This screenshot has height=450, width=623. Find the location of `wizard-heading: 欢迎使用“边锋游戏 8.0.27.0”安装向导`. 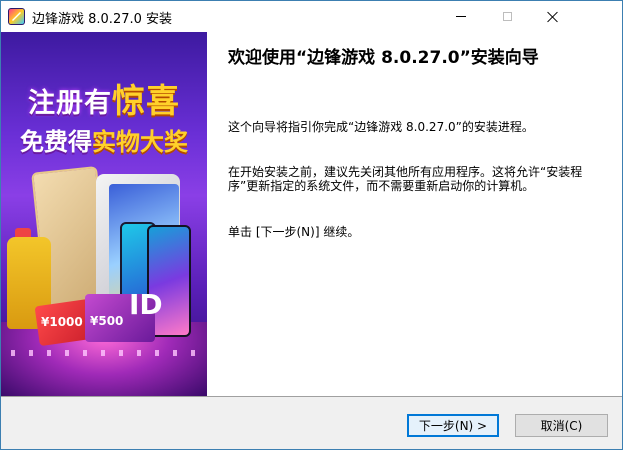

wizard-heading: 欢迎使用“边锋游戏 8.0.27.0”安装向导 is located at coordinates (383, 58).